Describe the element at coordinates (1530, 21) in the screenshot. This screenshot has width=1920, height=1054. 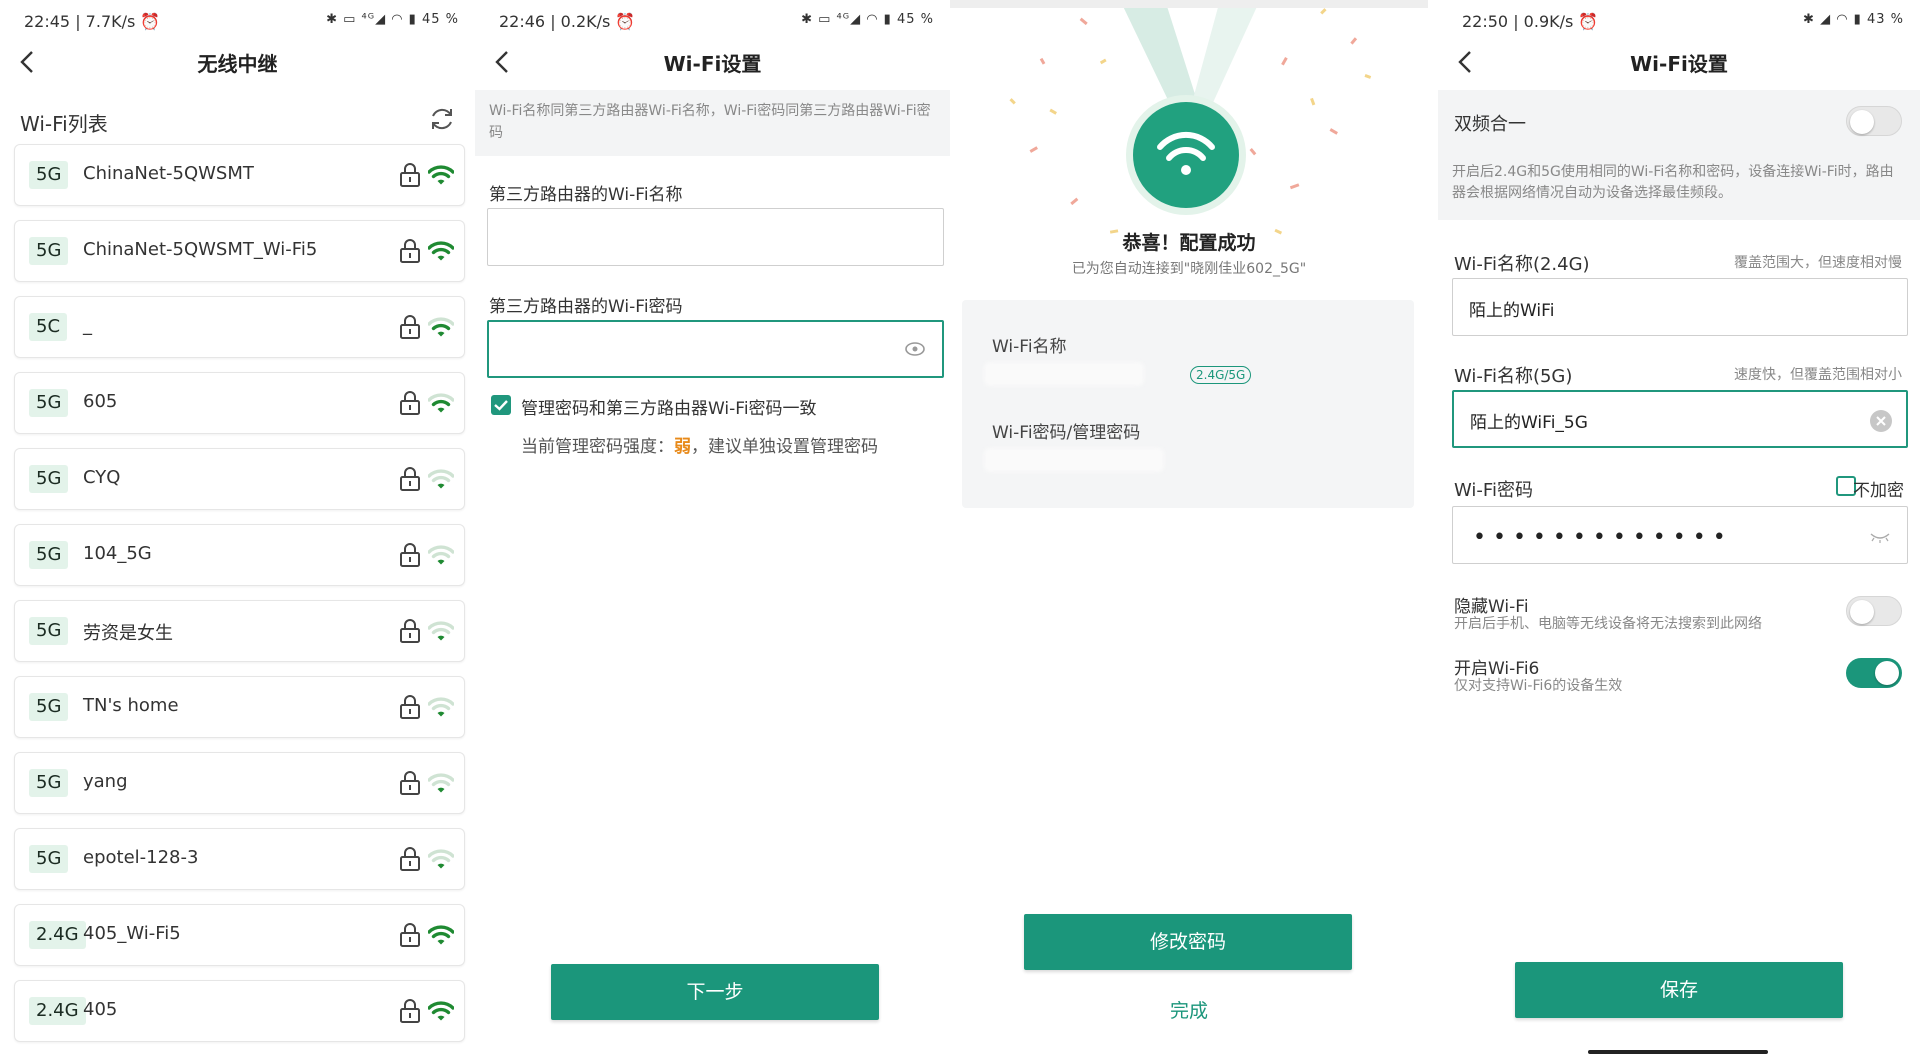
I see `status-time: 22:50 | 0.9K/s ⏰` at that location.